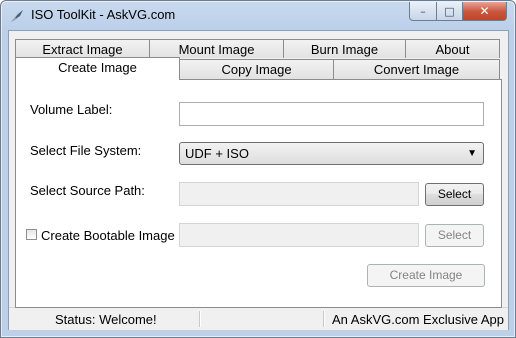 The image size is (516, 338). I want to click on tab-about: About, so click(452, 48).